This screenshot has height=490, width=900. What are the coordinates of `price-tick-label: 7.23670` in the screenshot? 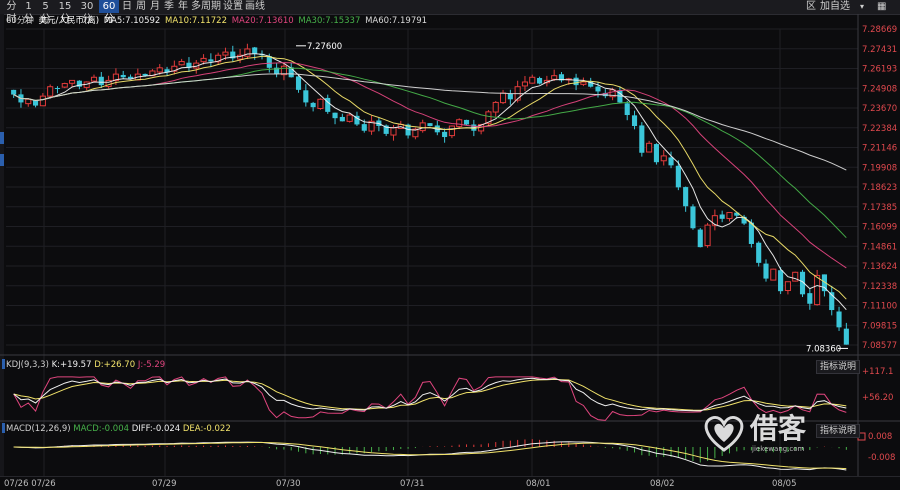 It's located at (879, 109).